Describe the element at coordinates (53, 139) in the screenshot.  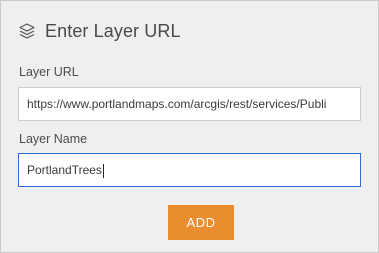
I see `layer-name-label: Layer Name` at that location.